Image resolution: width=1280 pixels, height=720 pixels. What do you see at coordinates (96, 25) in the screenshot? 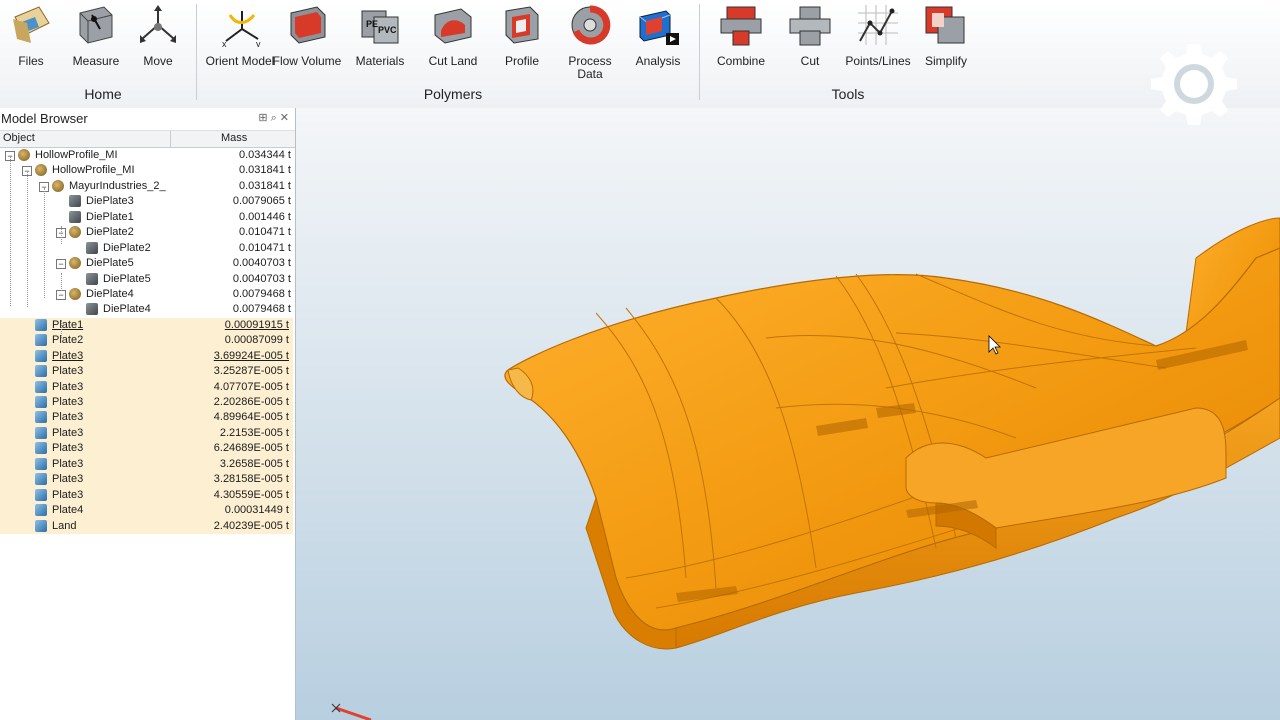
I see `measure-icon` at bounding box center [96, 25].